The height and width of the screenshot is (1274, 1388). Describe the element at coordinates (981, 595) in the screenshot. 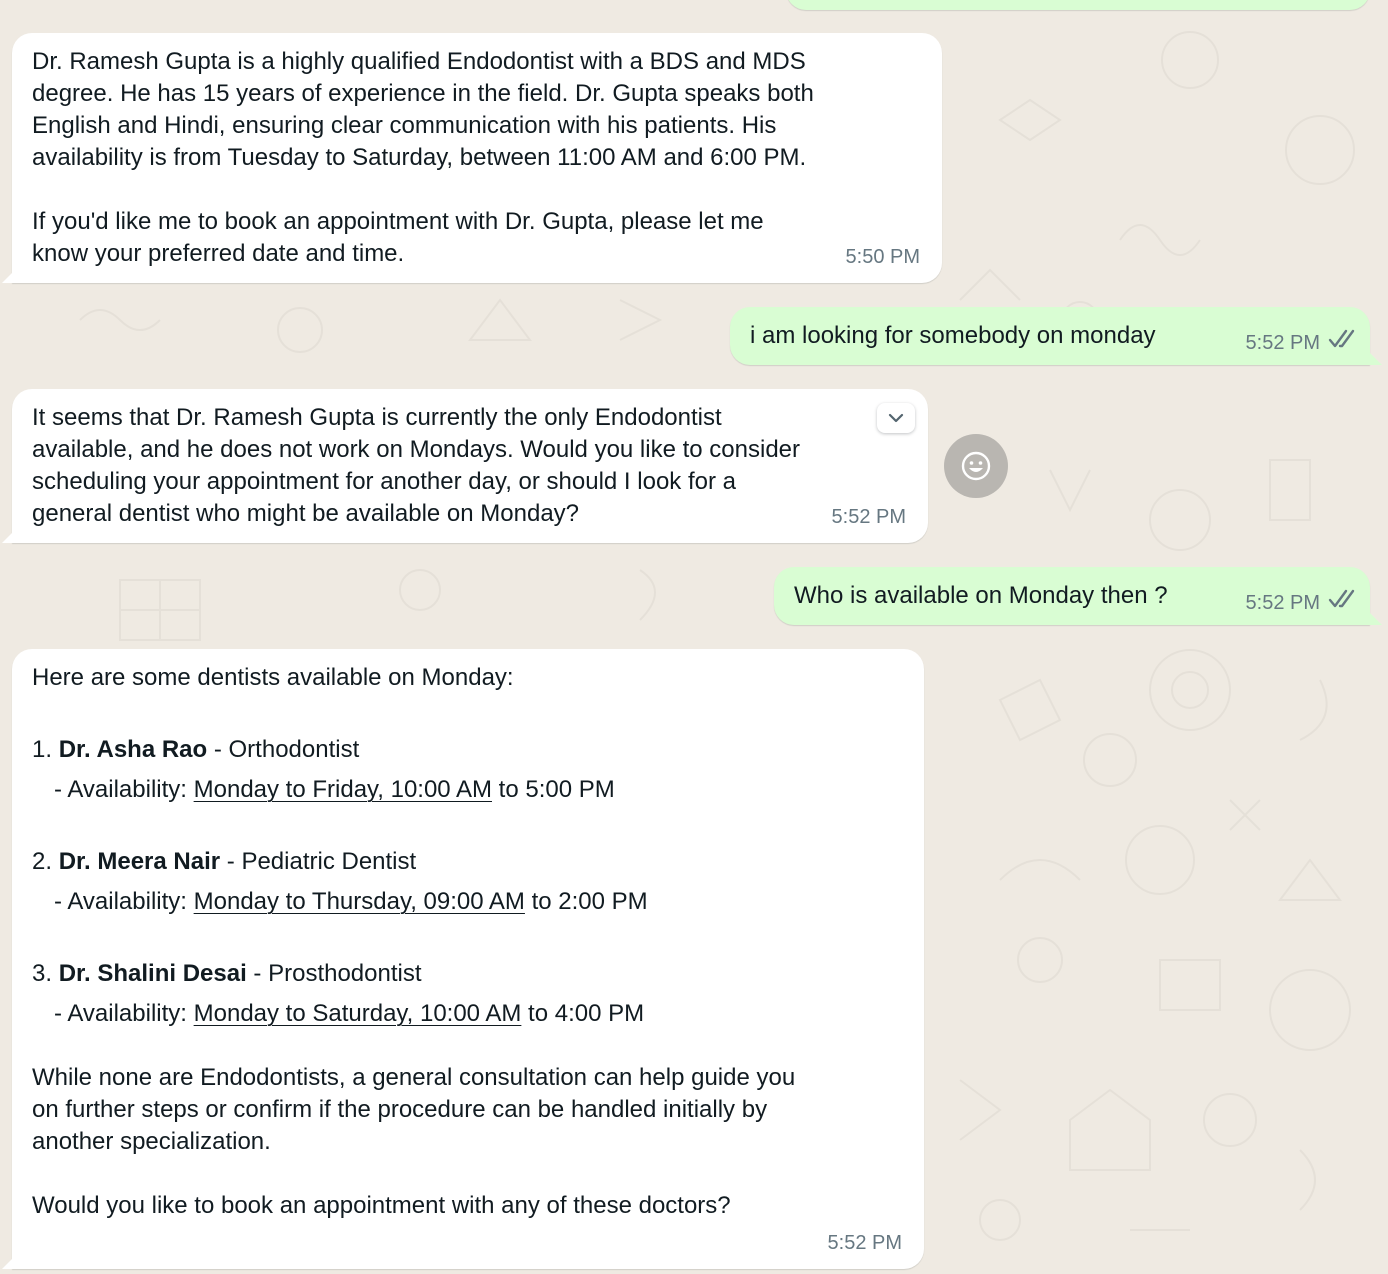

I see `message-text: Who is available on Monday then ?` at that location.